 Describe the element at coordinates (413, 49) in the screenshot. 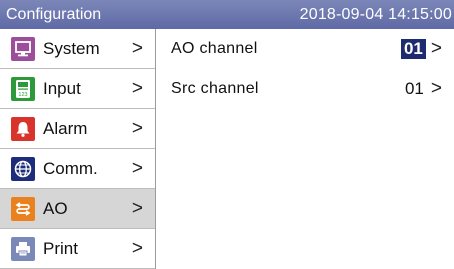

I see `ao-channel-value: 01` at that location.